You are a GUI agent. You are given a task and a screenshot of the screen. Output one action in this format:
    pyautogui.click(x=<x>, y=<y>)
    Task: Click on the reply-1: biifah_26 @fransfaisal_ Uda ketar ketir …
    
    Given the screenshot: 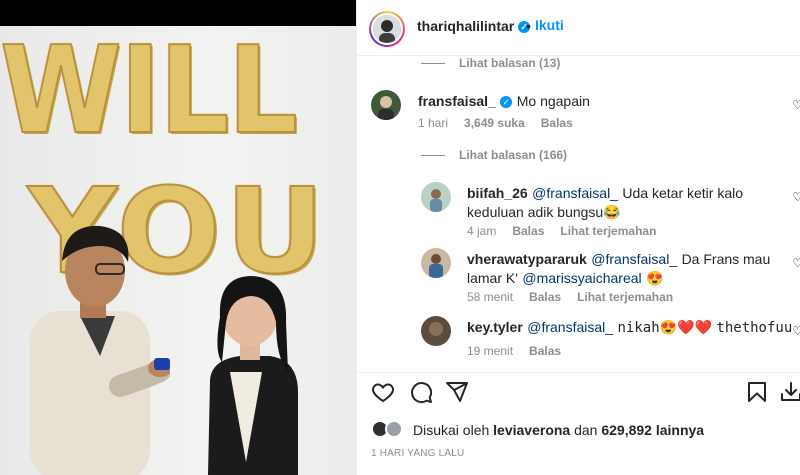 What is the action you would take?
    pyautogui.click(x=627, y=203)
    